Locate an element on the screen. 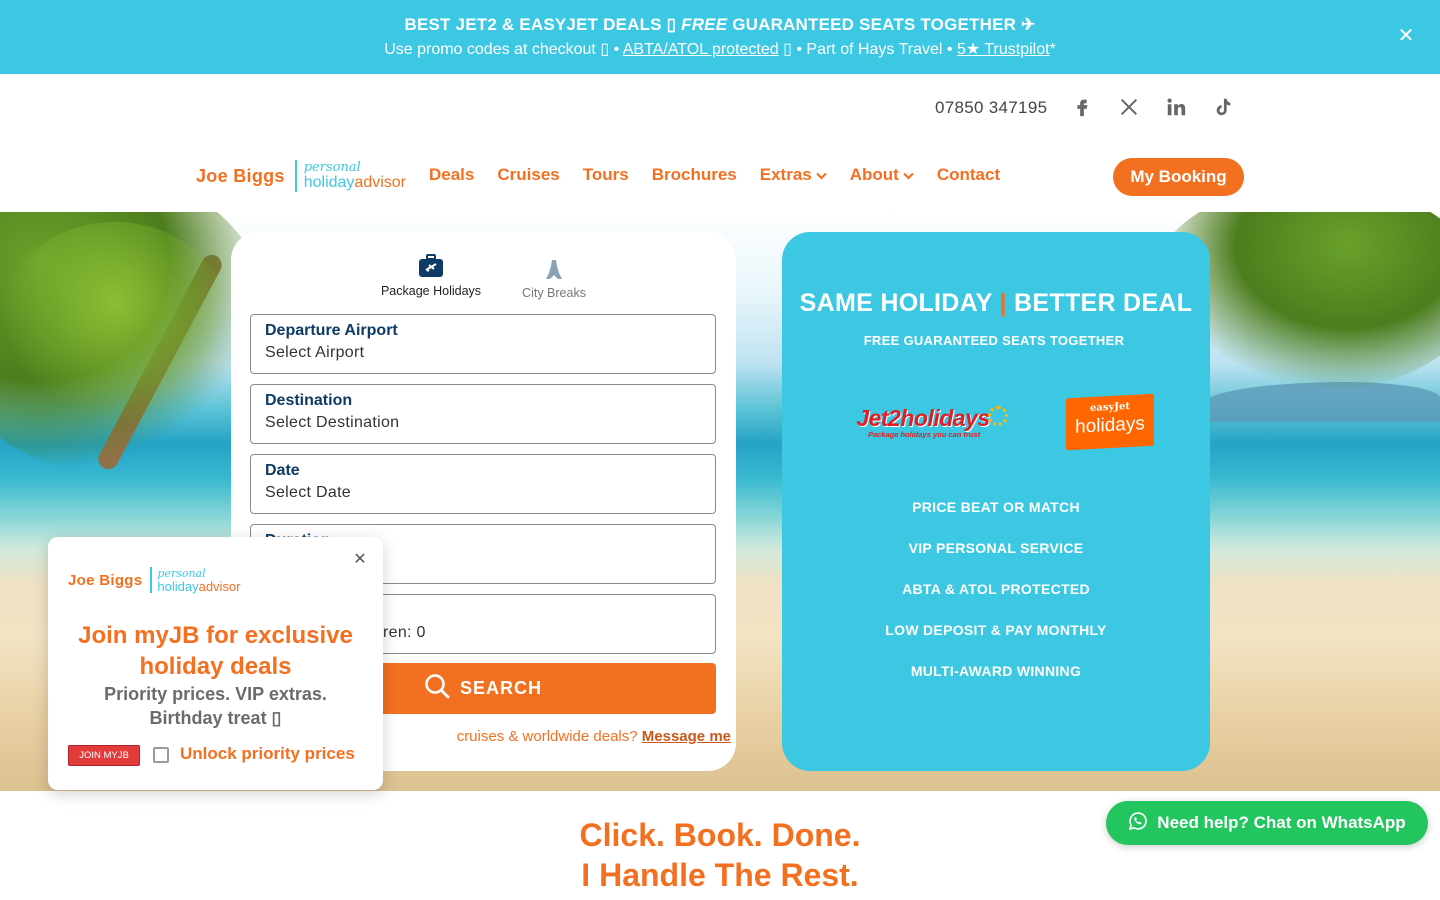 This screenshot has height=900, width=1440. logo-divider is located at coordinates (295, 176).